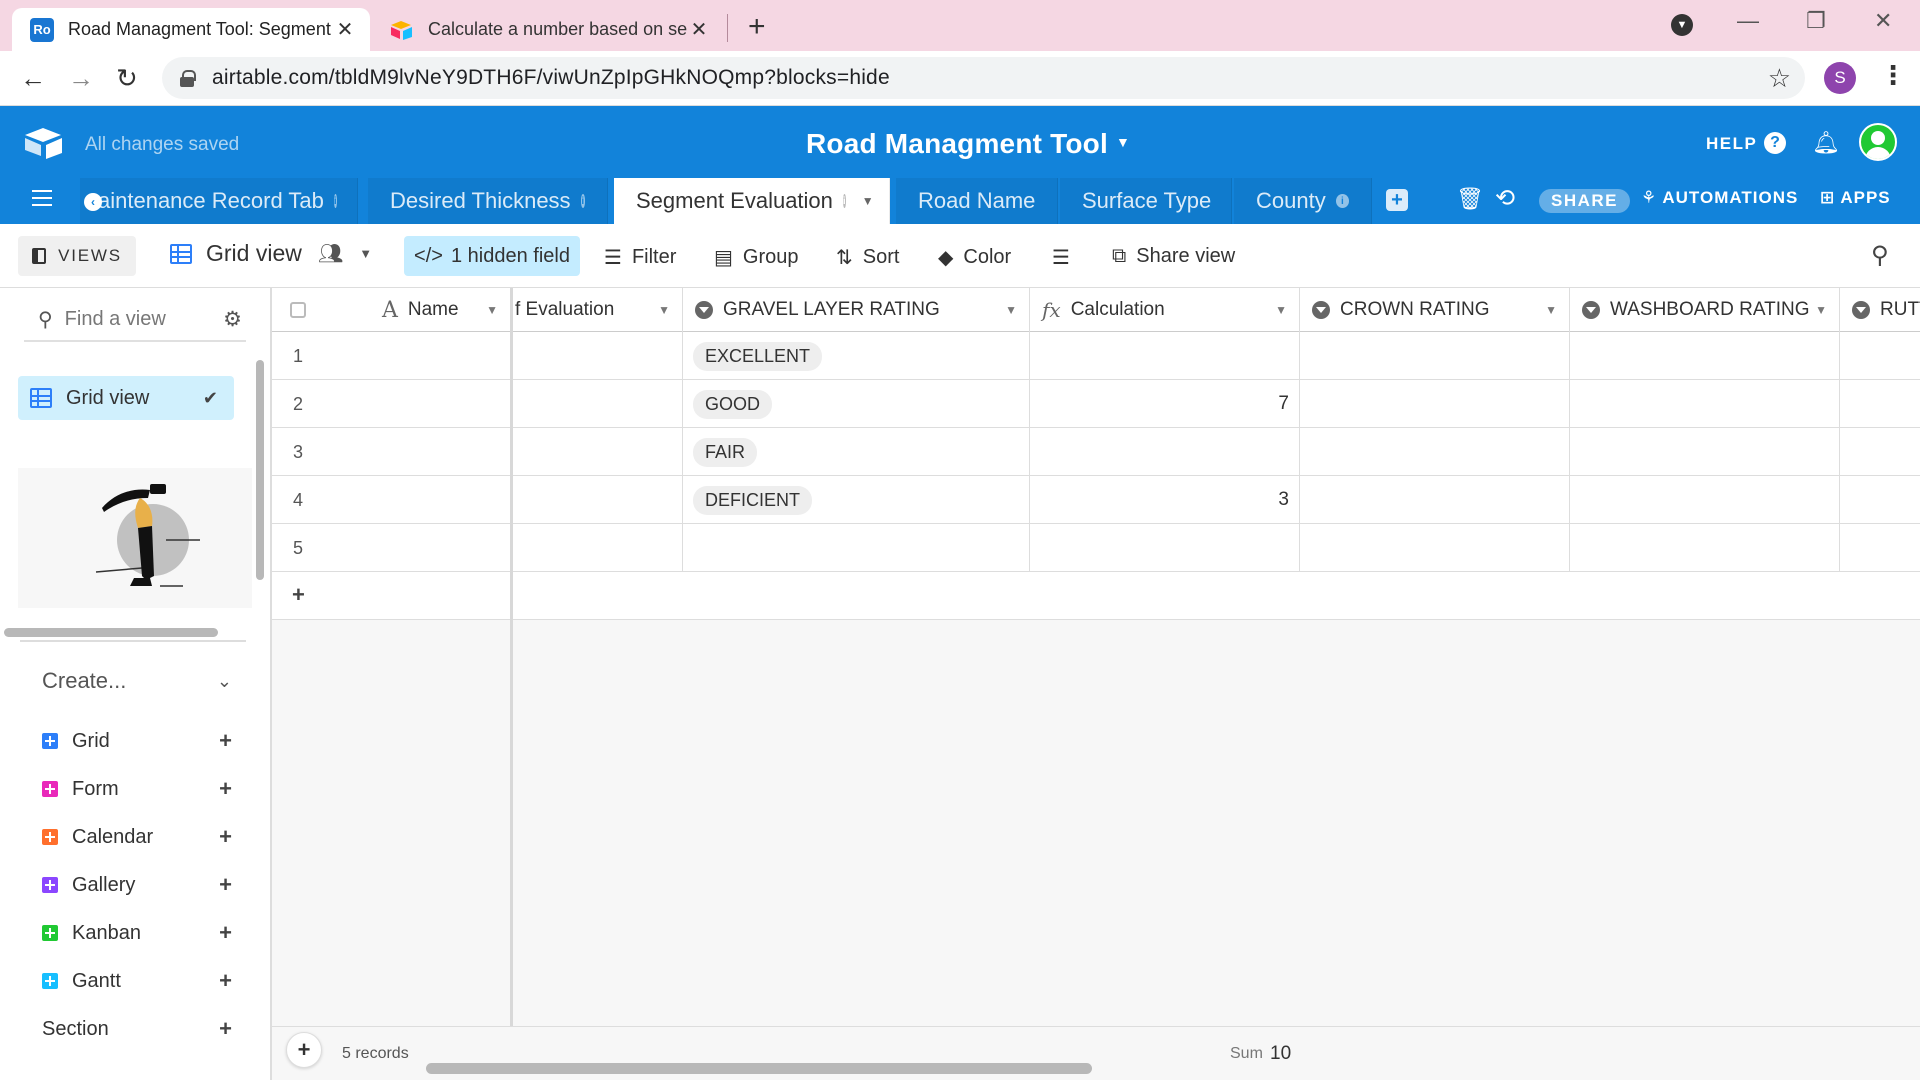 This screenshot has width=1920, height=1080. I want to click on gravel-rating-cell: FAIR, so click(856, 452).